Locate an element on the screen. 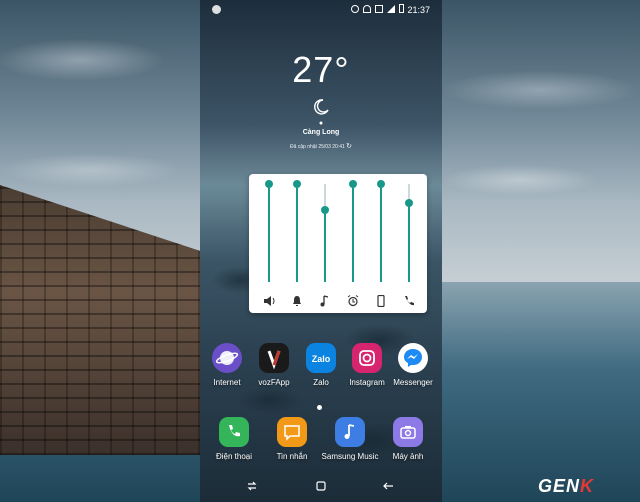 This screenshot has width=640, height=502. battery-icon is located at coordinates (401, 8).